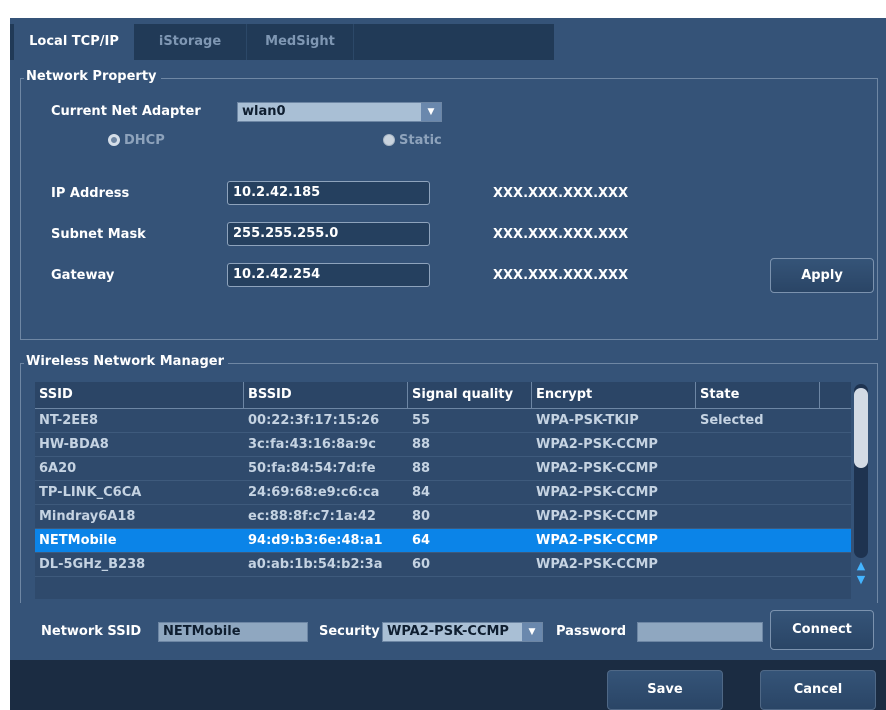 The height and width of the screenshot is (710, 886). What do you see at coordinates (470, 395) in the screenshot?
I see `column-header-signal: Signal quality` at bounding box center [470, 395].